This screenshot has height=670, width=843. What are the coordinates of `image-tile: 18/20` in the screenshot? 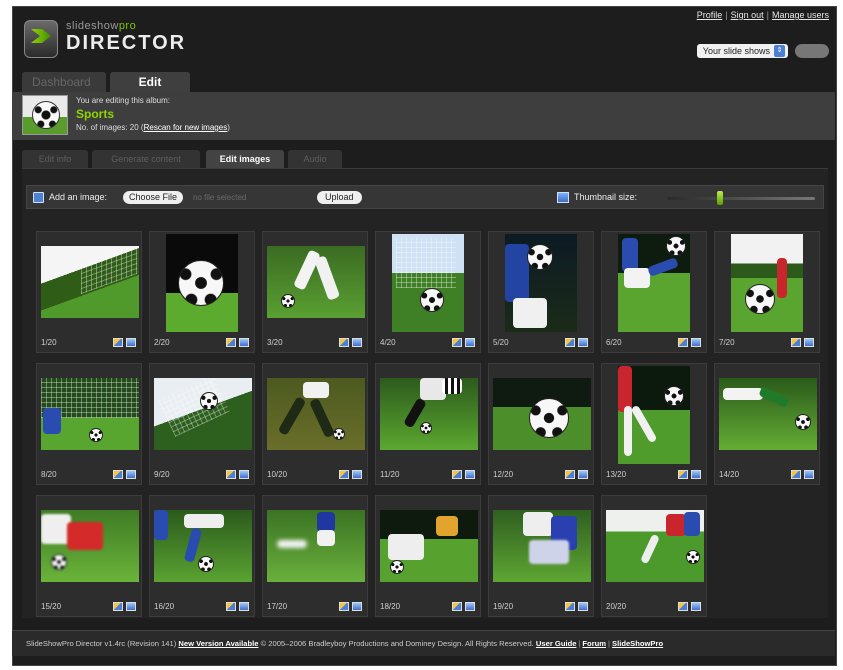 It's located at (428, 556).